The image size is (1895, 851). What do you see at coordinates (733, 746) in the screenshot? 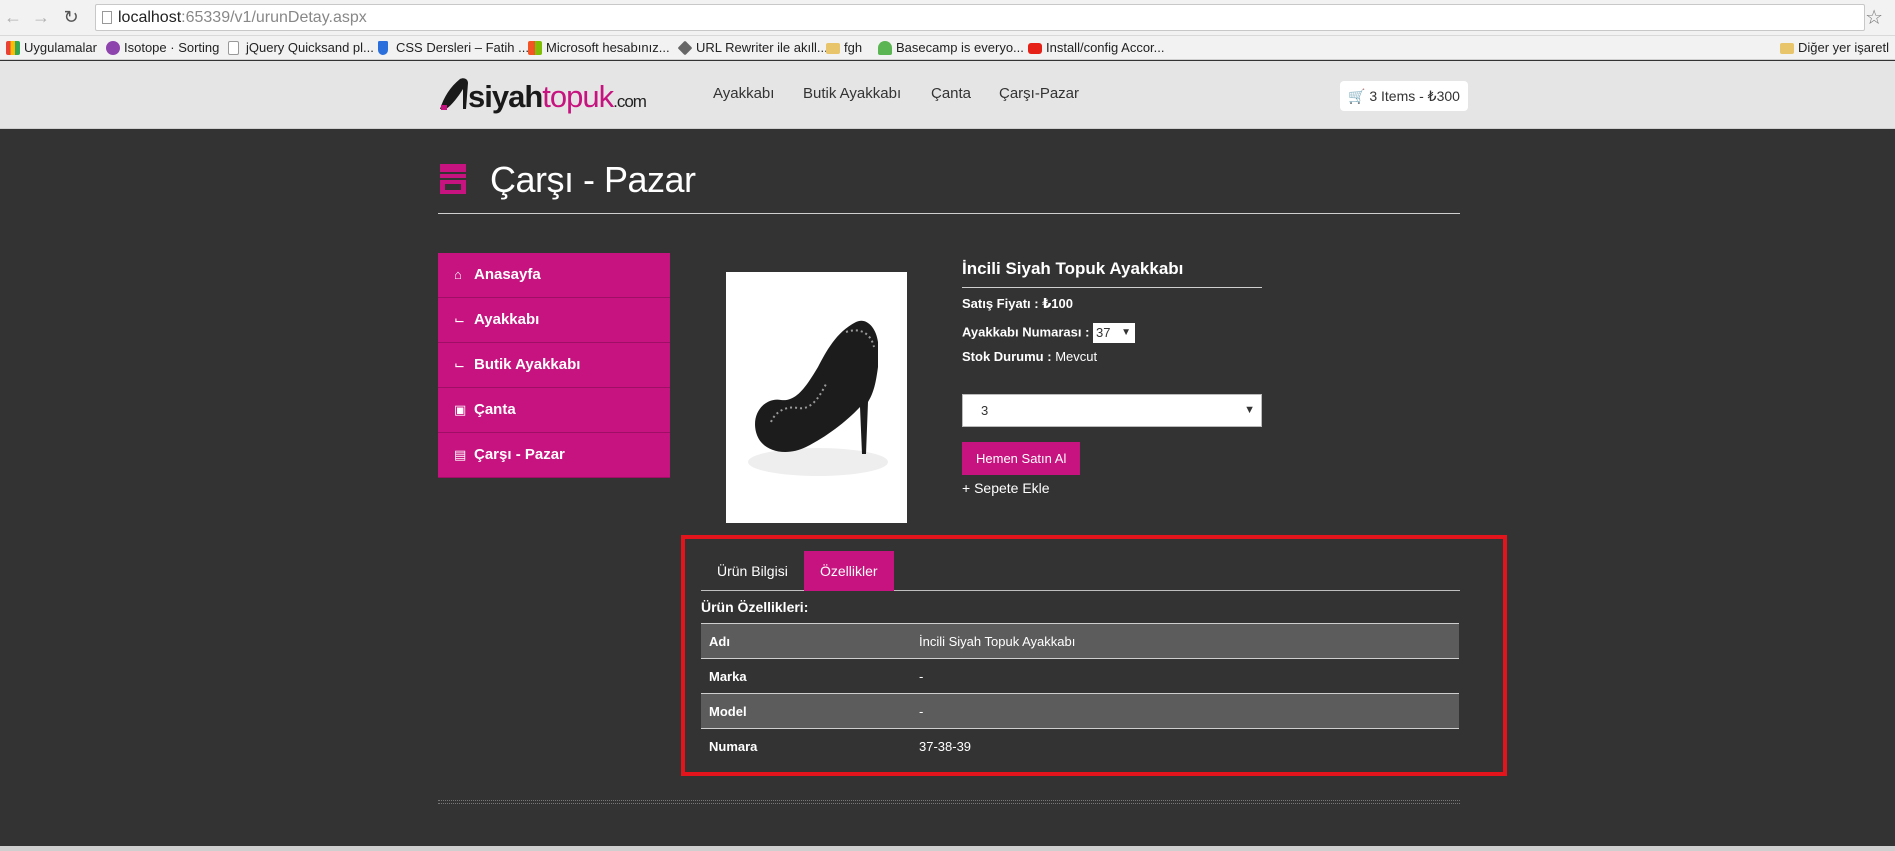
I see `feature-key: Numara` at bounding box center [733, 746].